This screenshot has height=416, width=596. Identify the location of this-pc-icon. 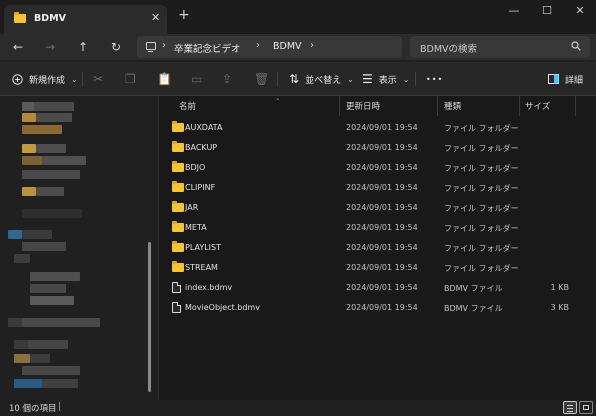
(151, 47).